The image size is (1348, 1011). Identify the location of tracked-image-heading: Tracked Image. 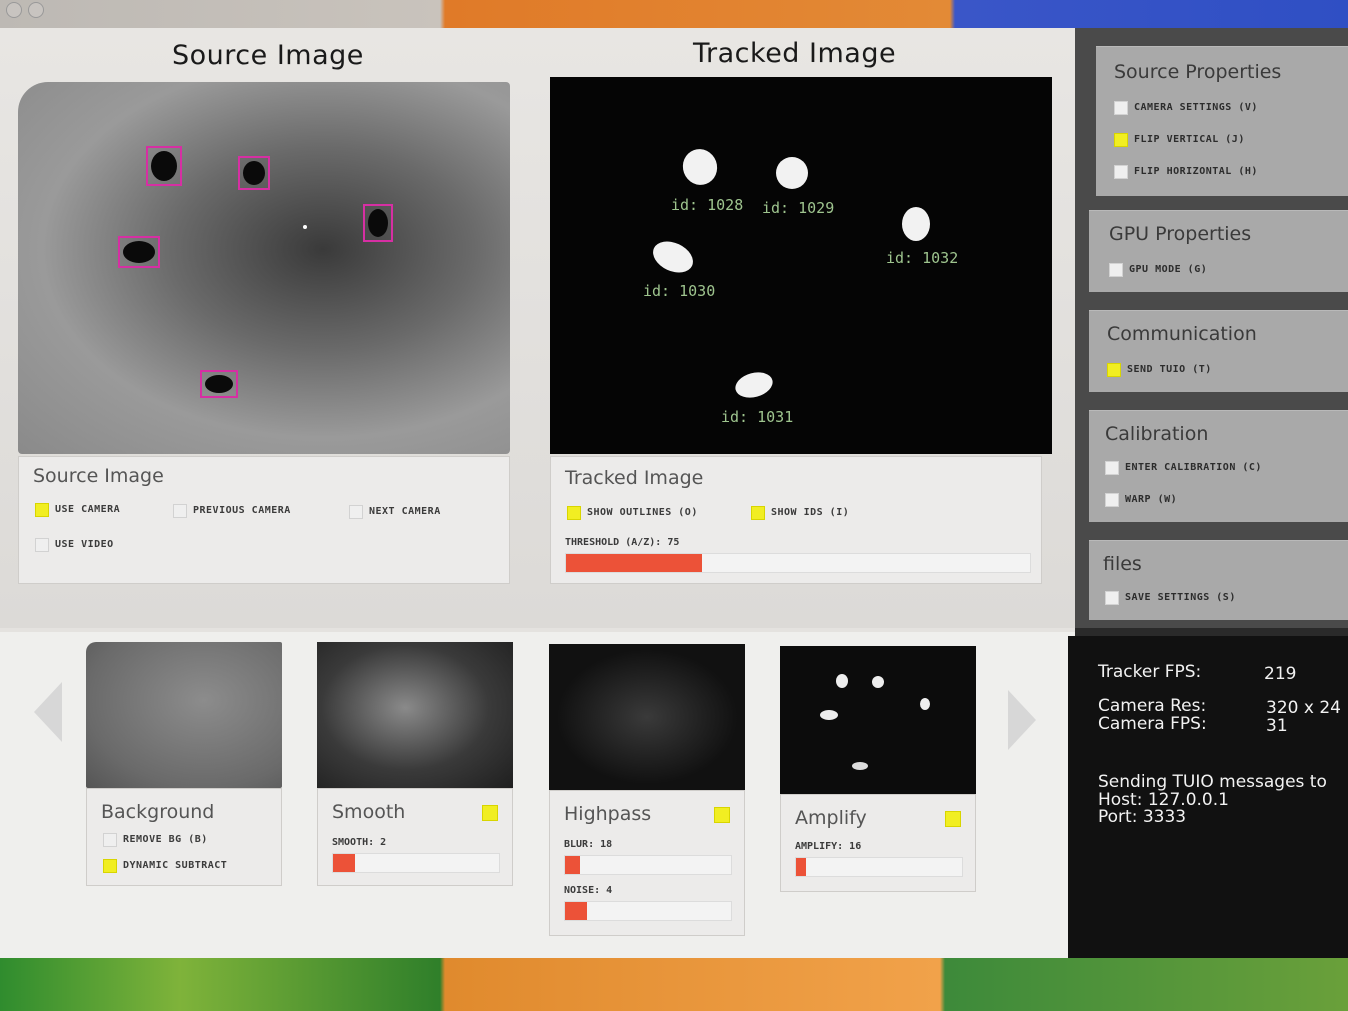
(795, 53).